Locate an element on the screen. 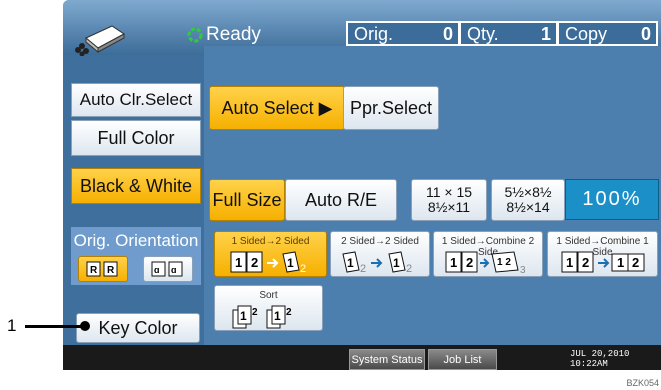  one-to-two-sided-icon: 1 2 1 2 is located at coordinates (268, 263).